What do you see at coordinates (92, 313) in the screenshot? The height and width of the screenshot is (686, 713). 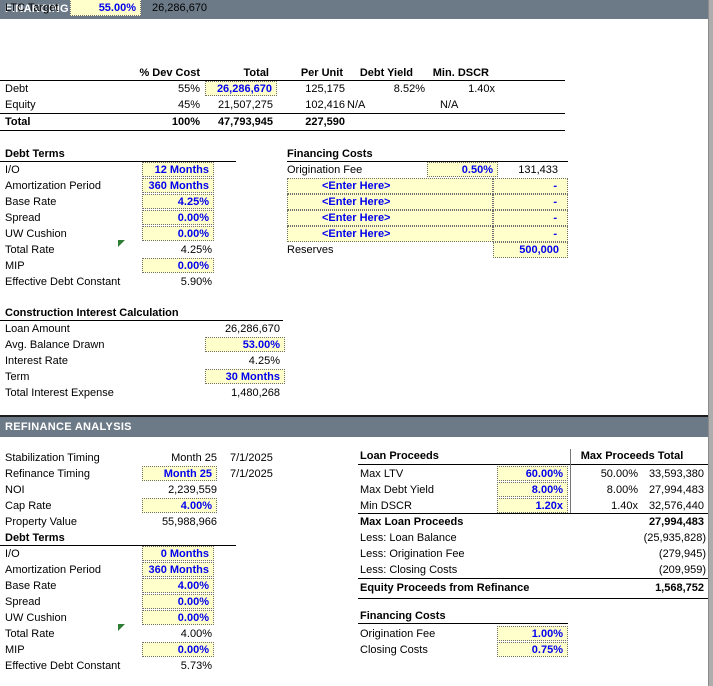 I see `construction-interest-title: Construction Interest Calculation` at bounding box center [92, 313].